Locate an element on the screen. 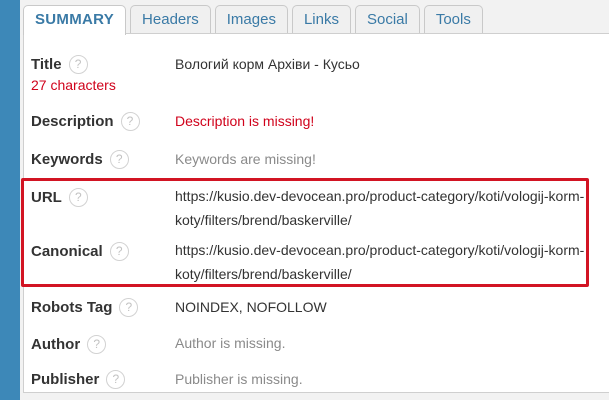 The width and height of the screenshot is (609, 400). tab-summary: SUMMARY is located at coordinates (75, 20).